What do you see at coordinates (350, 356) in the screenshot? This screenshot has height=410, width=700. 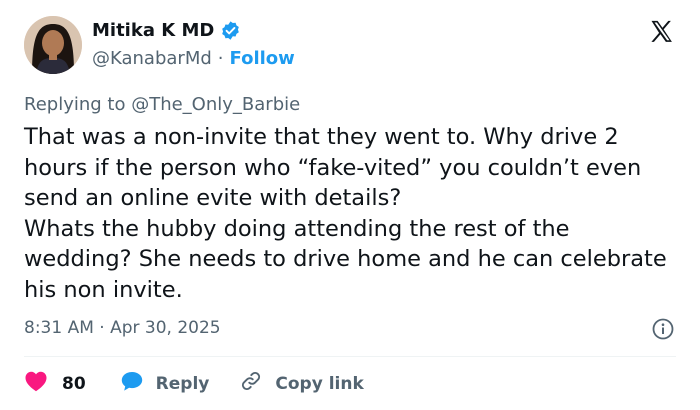 I see `divider` at bounding box center [350, 356].